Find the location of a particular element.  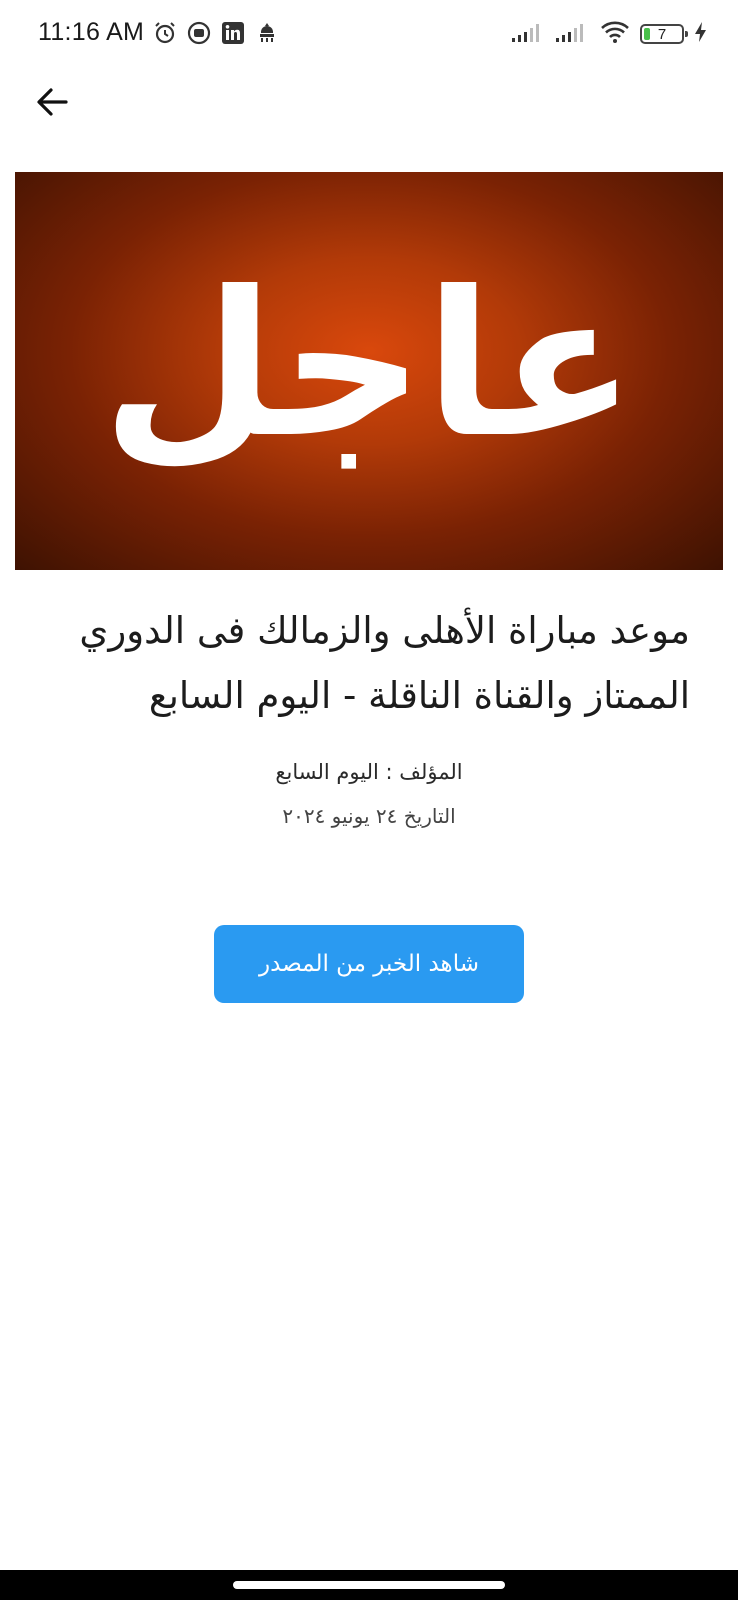

home-indicator is located at coordinates (369, 1585).